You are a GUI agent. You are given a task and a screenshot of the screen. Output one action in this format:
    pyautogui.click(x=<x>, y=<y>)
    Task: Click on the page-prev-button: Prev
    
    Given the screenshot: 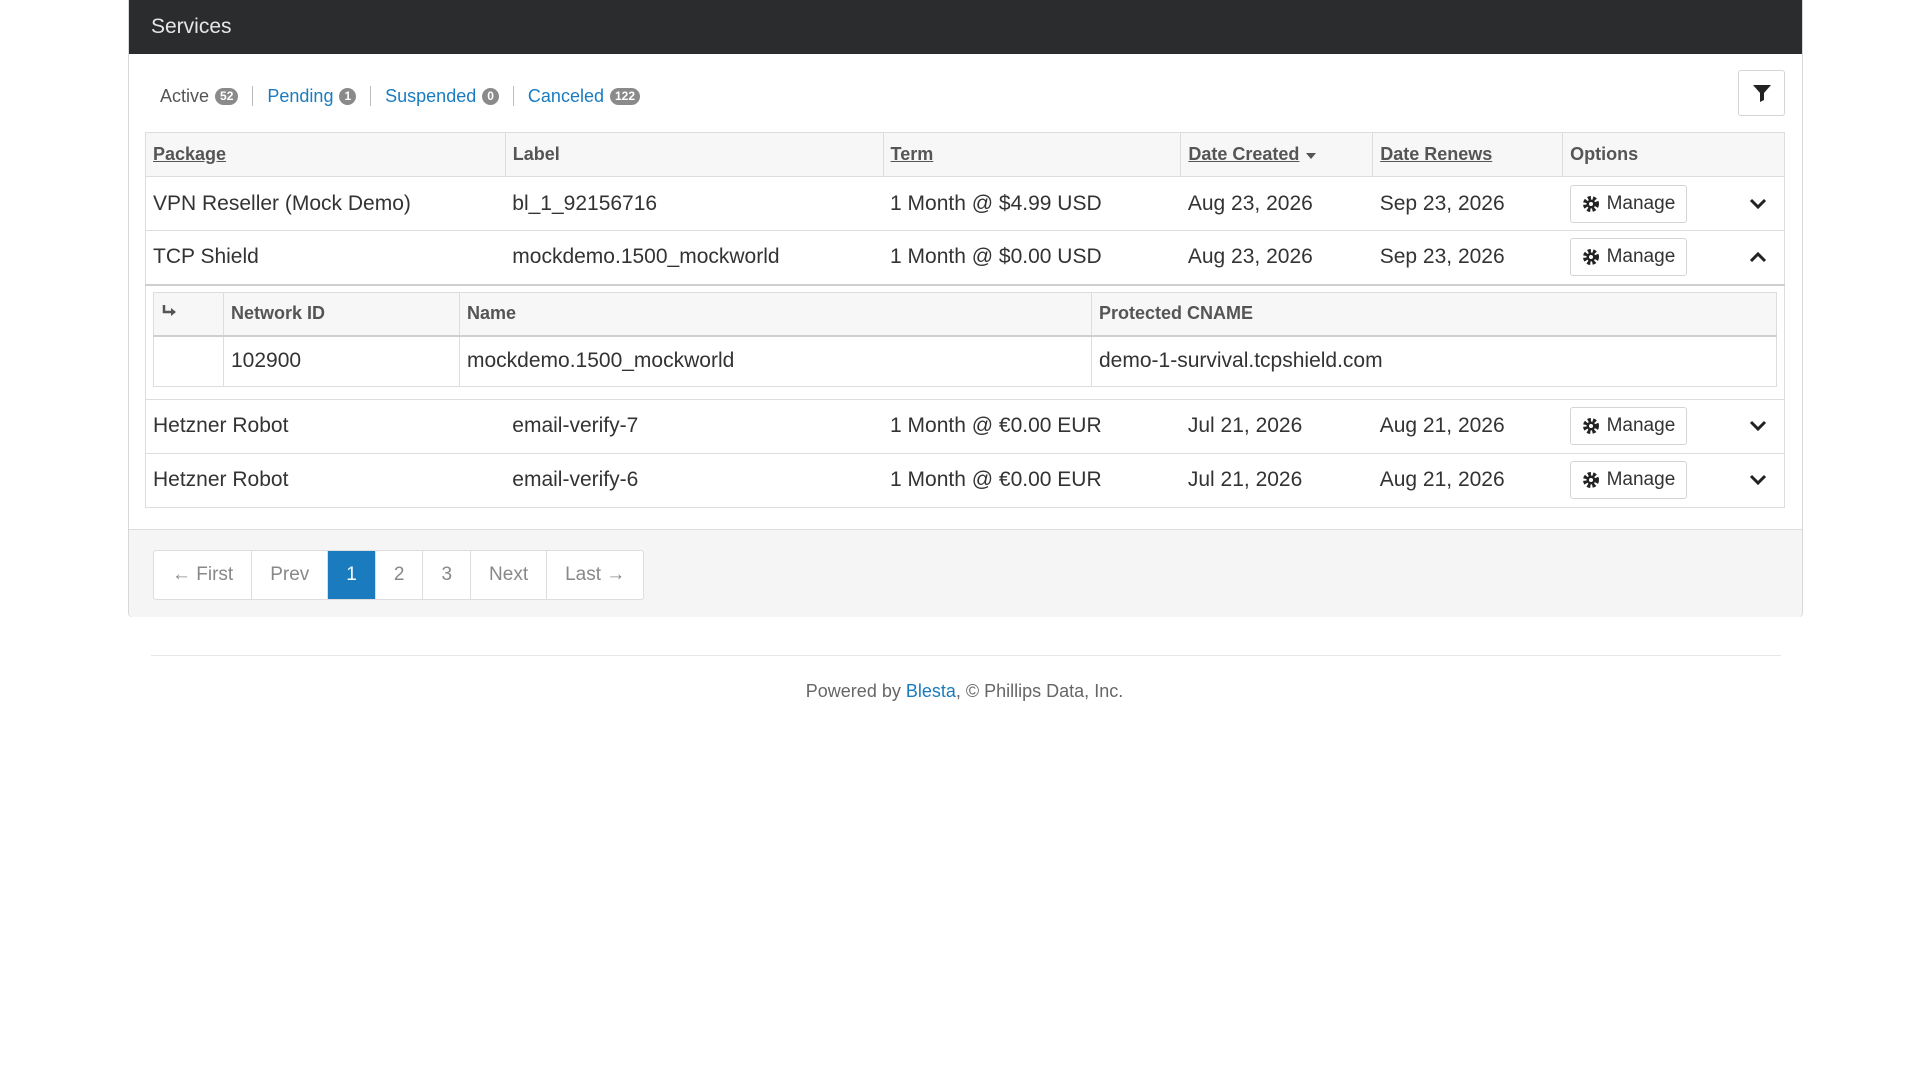 What is the action you would take?
    pyautogui.click(x=289, y=575)
    